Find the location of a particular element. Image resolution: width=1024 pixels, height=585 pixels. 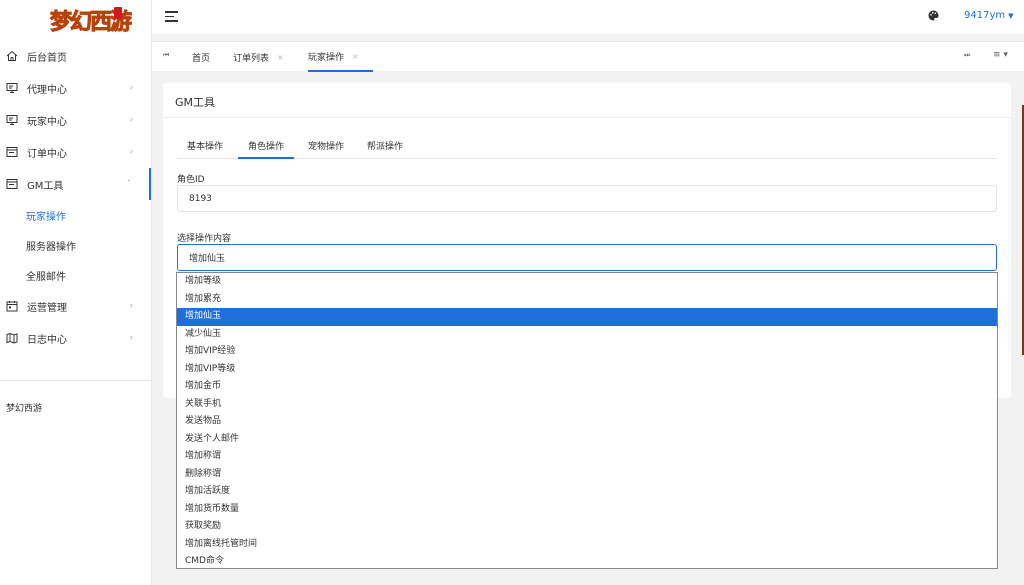

role-id-input: 8193 is located at coordinates (587, 198).